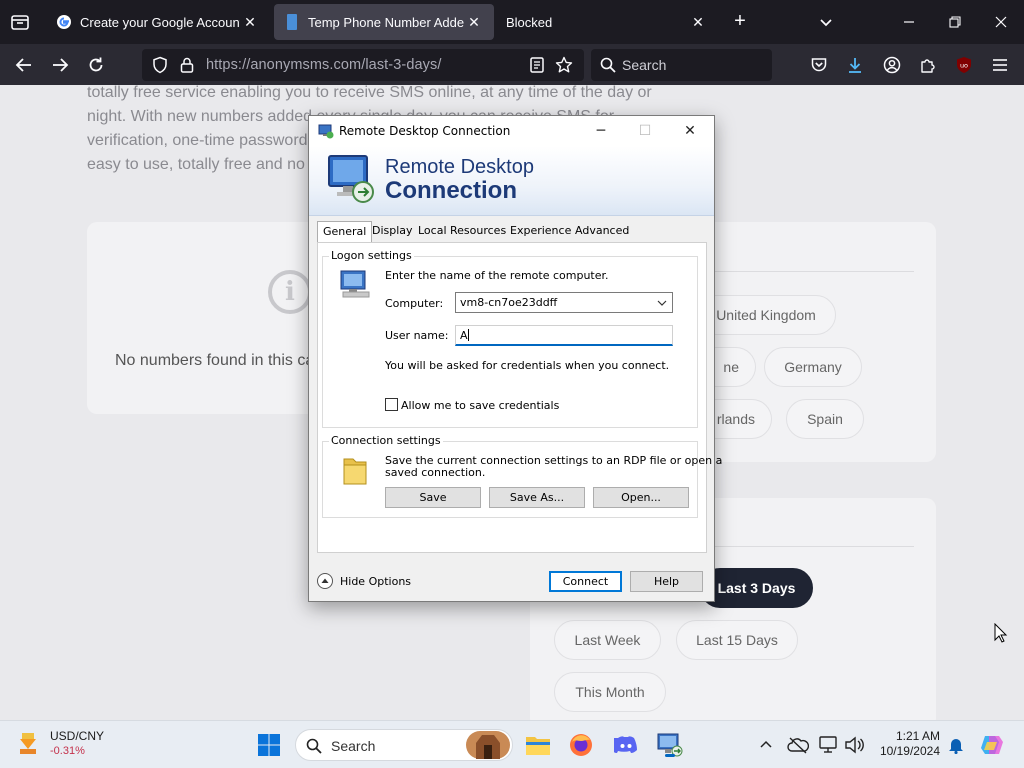 The height and width of the screenshot is (768, 1024). I want to click on back-arrow-icon, so click(24, 65).